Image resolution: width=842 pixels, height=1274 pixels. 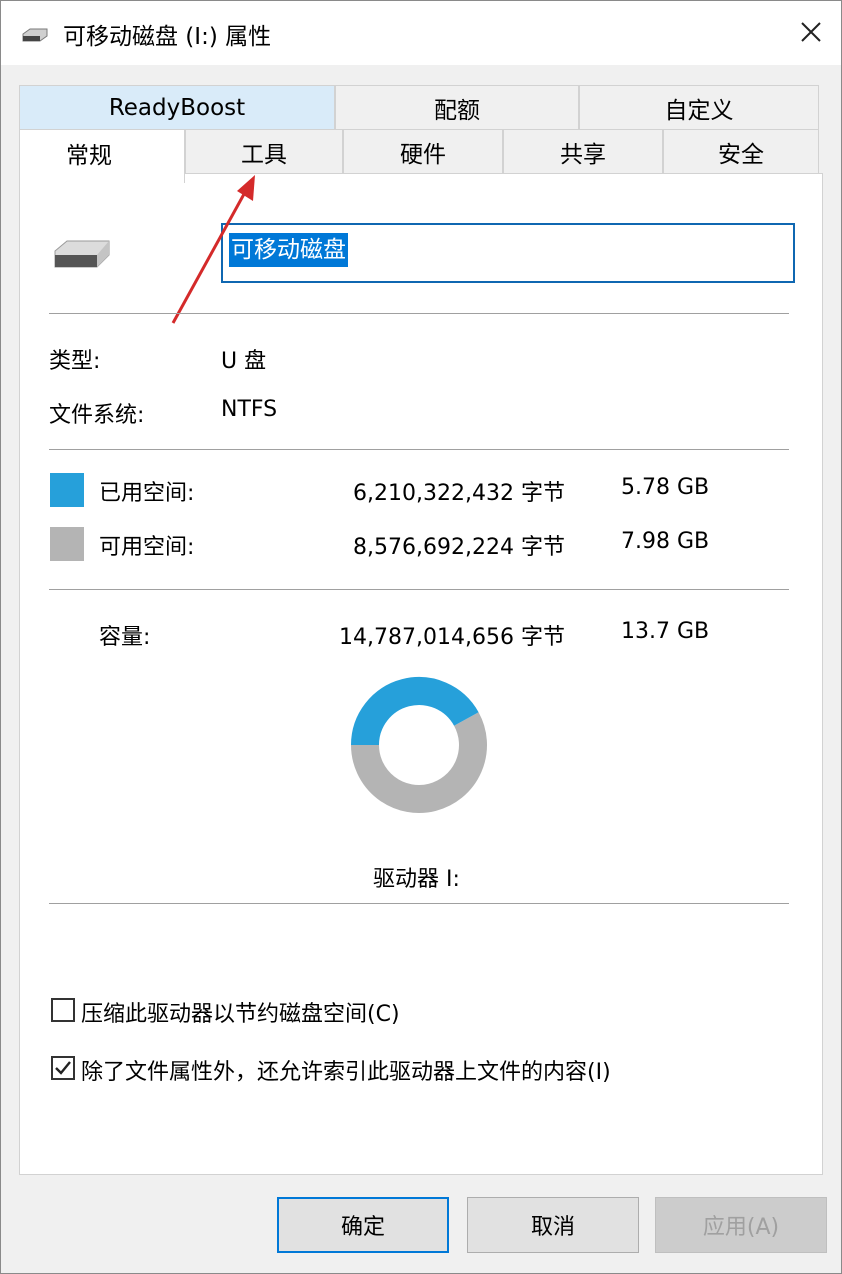 I want to click on tab-security: 安全, so click(x=741, y=151).